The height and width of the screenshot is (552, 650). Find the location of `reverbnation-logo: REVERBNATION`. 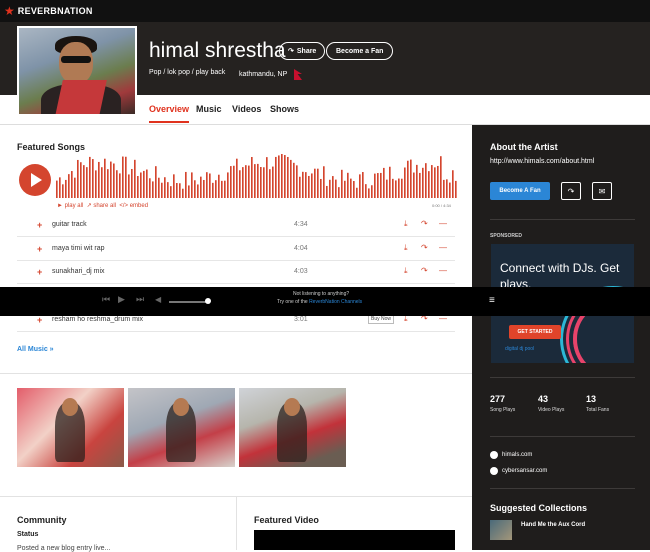

reverbnation-logo: REVERBNATION is located at coordinates (55, 11).